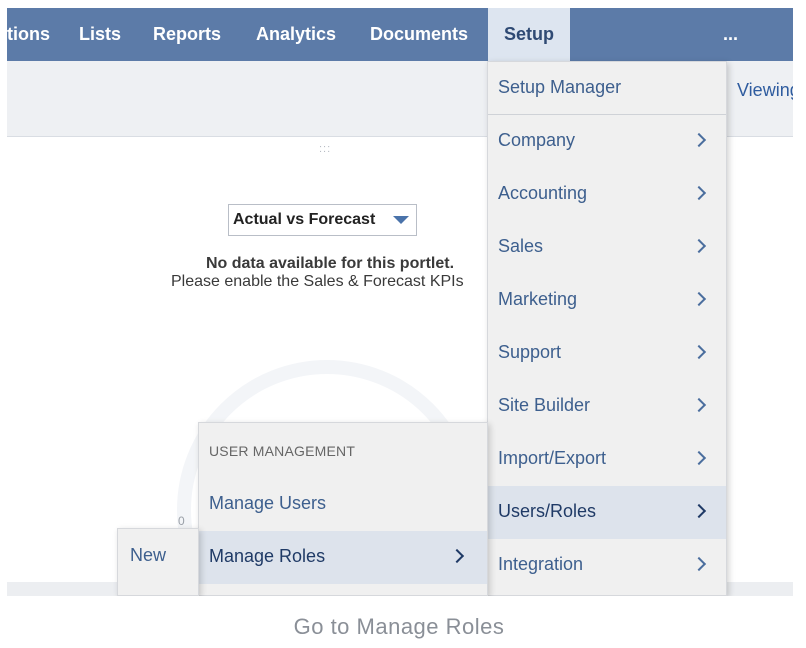 The height and width of the screenshot is (648, 806). Describe the element at coordinates (529, 34) in the screenshot. I see `nav-tab-setup: Setup` at that location.